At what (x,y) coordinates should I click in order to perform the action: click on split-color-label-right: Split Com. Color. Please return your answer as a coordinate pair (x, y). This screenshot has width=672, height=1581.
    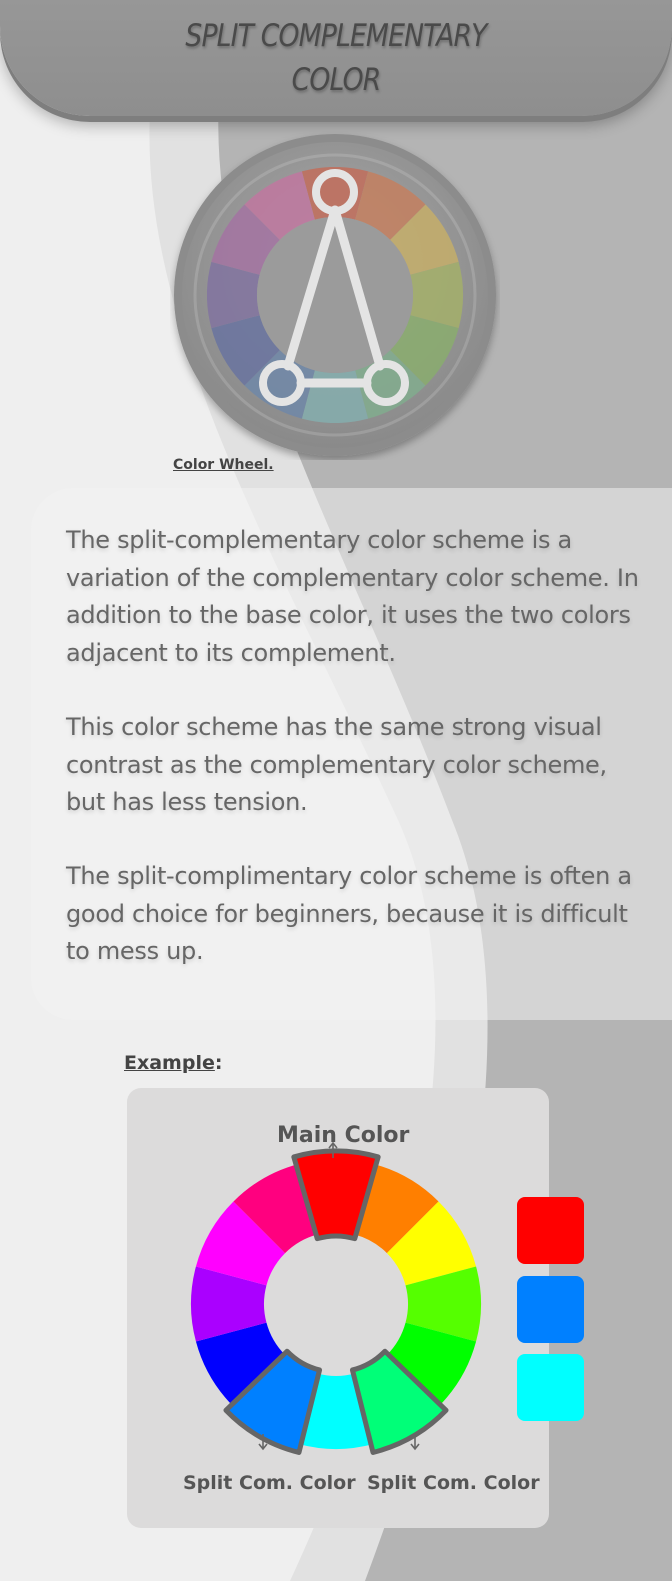
    Looking at the image, I should click on (453, 1483).